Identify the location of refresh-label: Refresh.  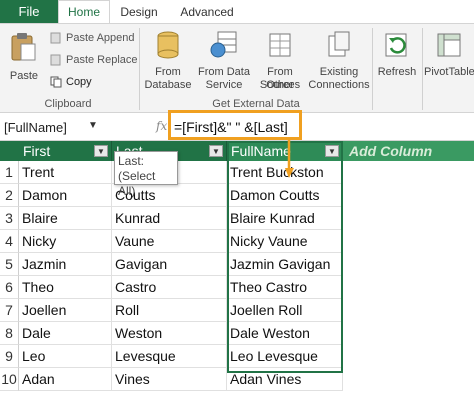
(397, 72).